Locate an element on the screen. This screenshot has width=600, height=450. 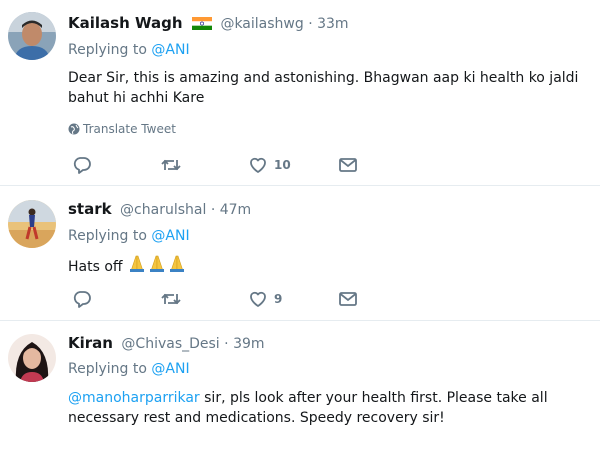
tweet-header: Kiran @Chivas_Desi · 39m is located at coordinates (166, 343).